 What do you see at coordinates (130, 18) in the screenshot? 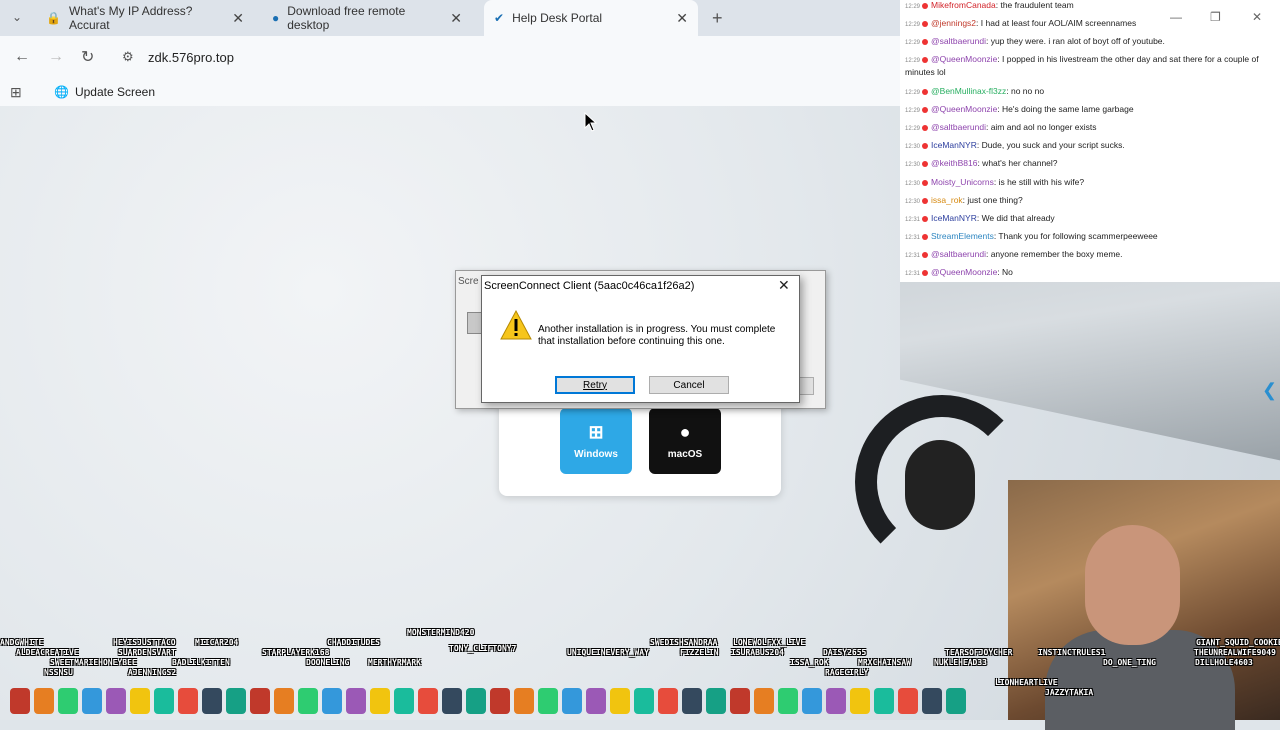
I see `tab-title: What's My IP Address? Accurat` at bounding box center [130, 18].